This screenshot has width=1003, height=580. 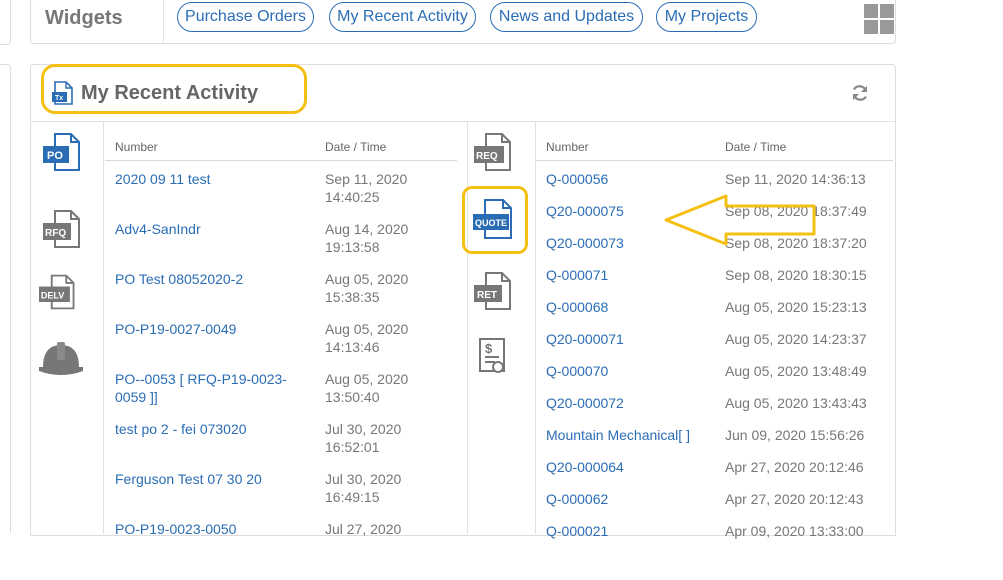 What do you see at coordinates (487, 156) in the screenshot?
I see `svg-text: REQ` at bounding box center [487, 156].